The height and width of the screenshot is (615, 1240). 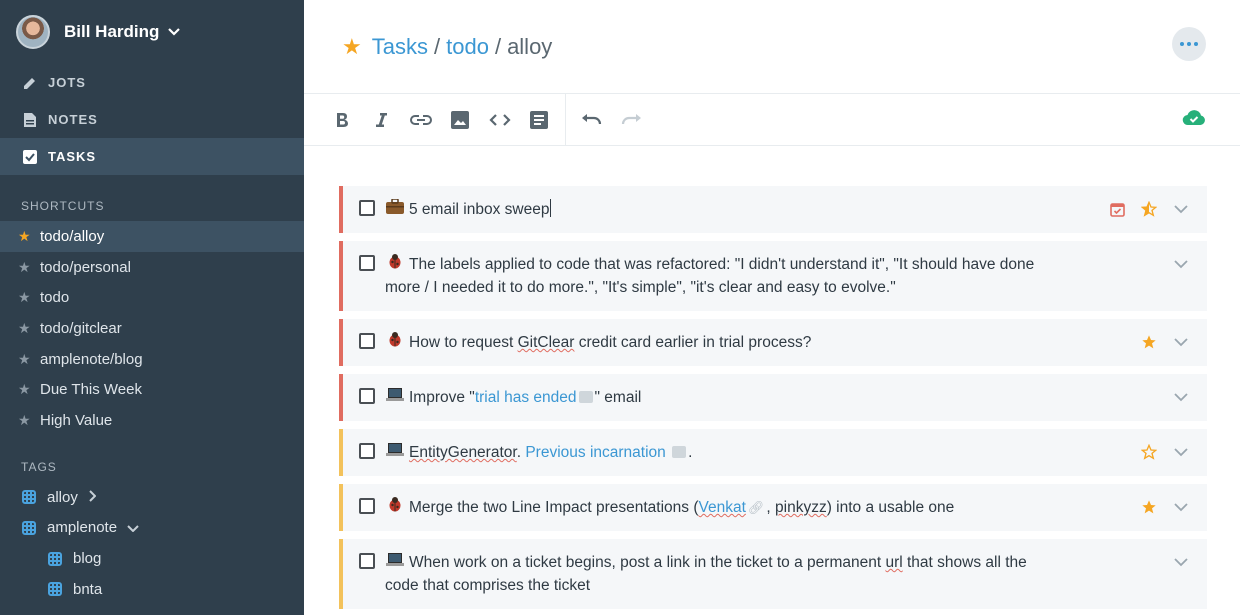 What do you see at coordinates (67, 82) in the screenshot?
I see `nav-label: JOTS` at bounding box center [67, 82].